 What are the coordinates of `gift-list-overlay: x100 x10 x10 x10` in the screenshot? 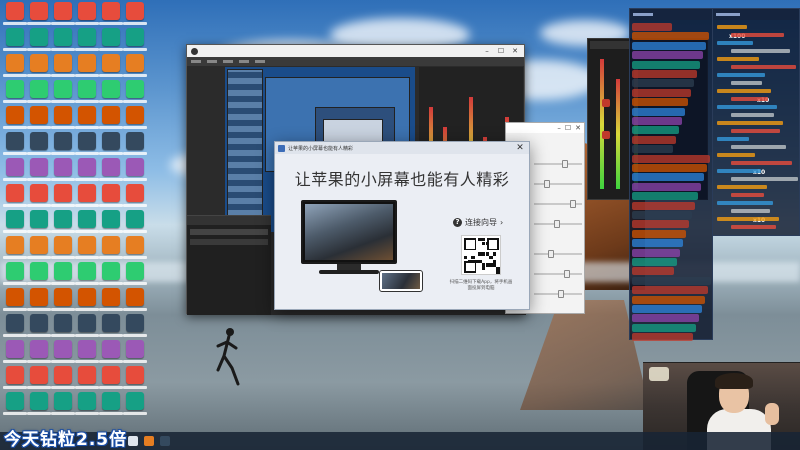 It's located at (756, 122).